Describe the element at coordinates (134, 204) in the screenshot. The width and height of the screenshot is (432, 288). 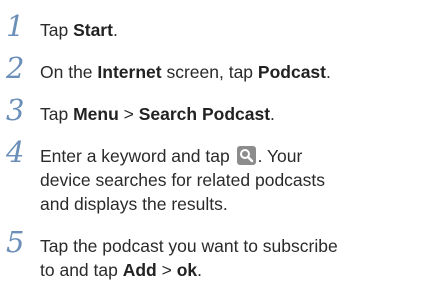
I see `step-text-line: and displays the results.` at that location.